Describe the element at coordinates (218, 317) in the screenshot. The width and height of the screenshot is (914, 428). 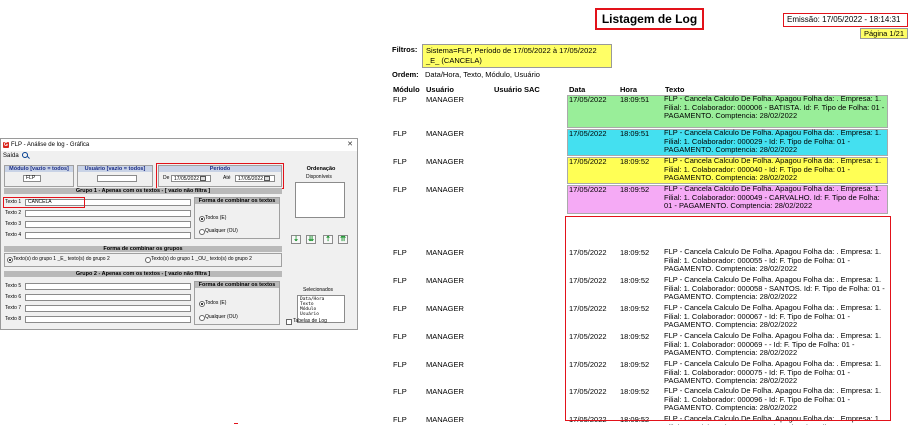
I see `group2-option-any: Qualquer (OU)` at that location.